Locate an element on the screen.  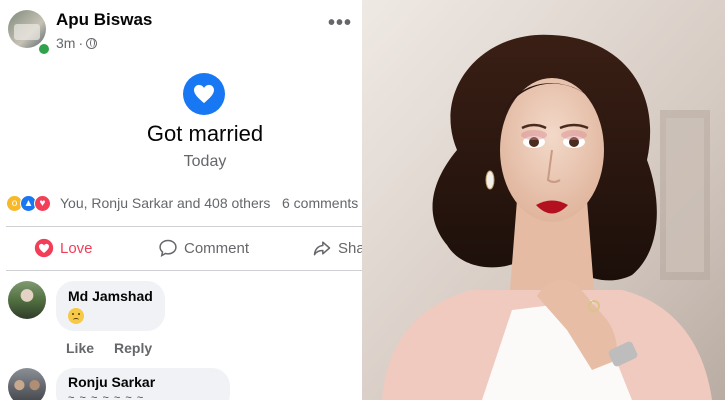
comment-like-button: Like is located at coordinates (80, 348).